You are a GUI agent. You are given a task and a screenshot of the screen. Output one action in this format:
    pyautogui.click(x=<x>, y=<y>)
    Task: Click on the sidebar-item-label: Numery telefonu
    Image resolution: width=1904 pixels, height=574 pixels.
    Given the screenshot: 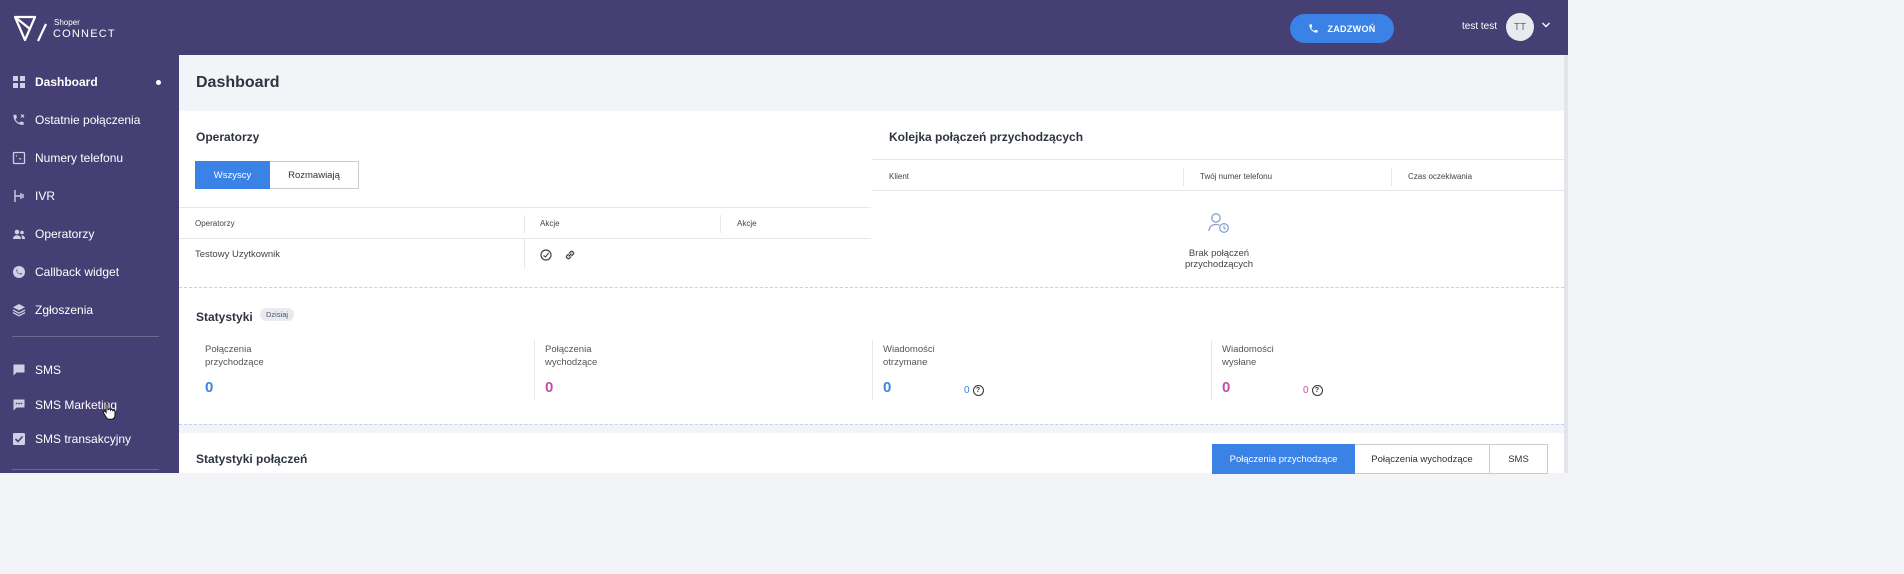 What is the action you would take?
    pyautogui.click(x=79, y=158)
    